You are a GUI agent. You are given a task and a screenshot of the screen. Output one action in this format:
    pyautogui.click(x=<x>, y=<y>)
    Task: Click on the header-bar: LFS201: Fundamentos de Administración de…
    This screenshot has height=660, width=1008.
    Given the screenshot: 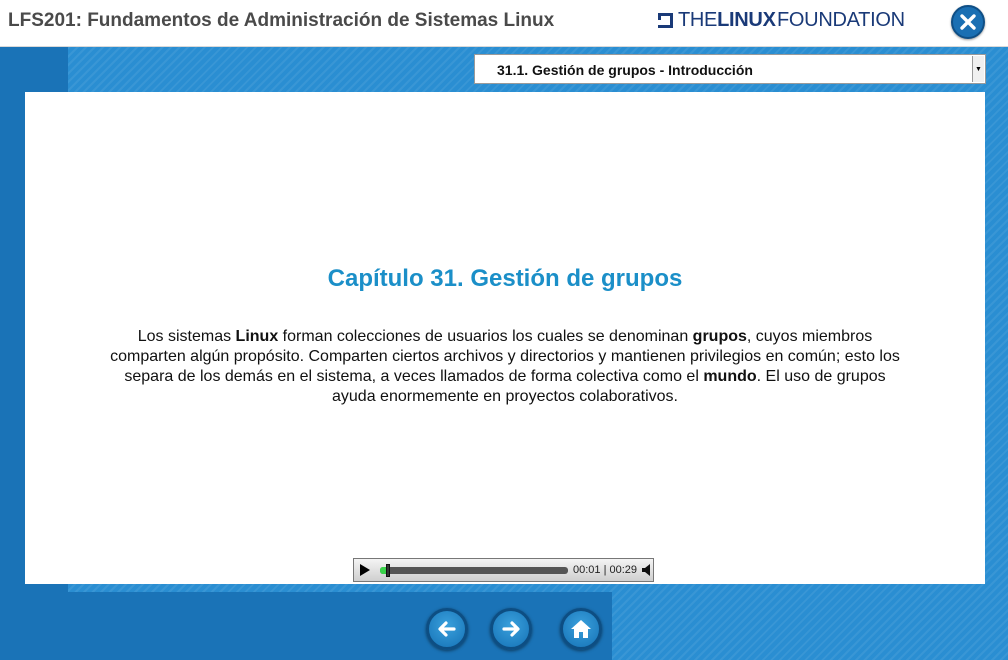 What is the action you would take?
    pyautogui.click(x=504, y=23)
    